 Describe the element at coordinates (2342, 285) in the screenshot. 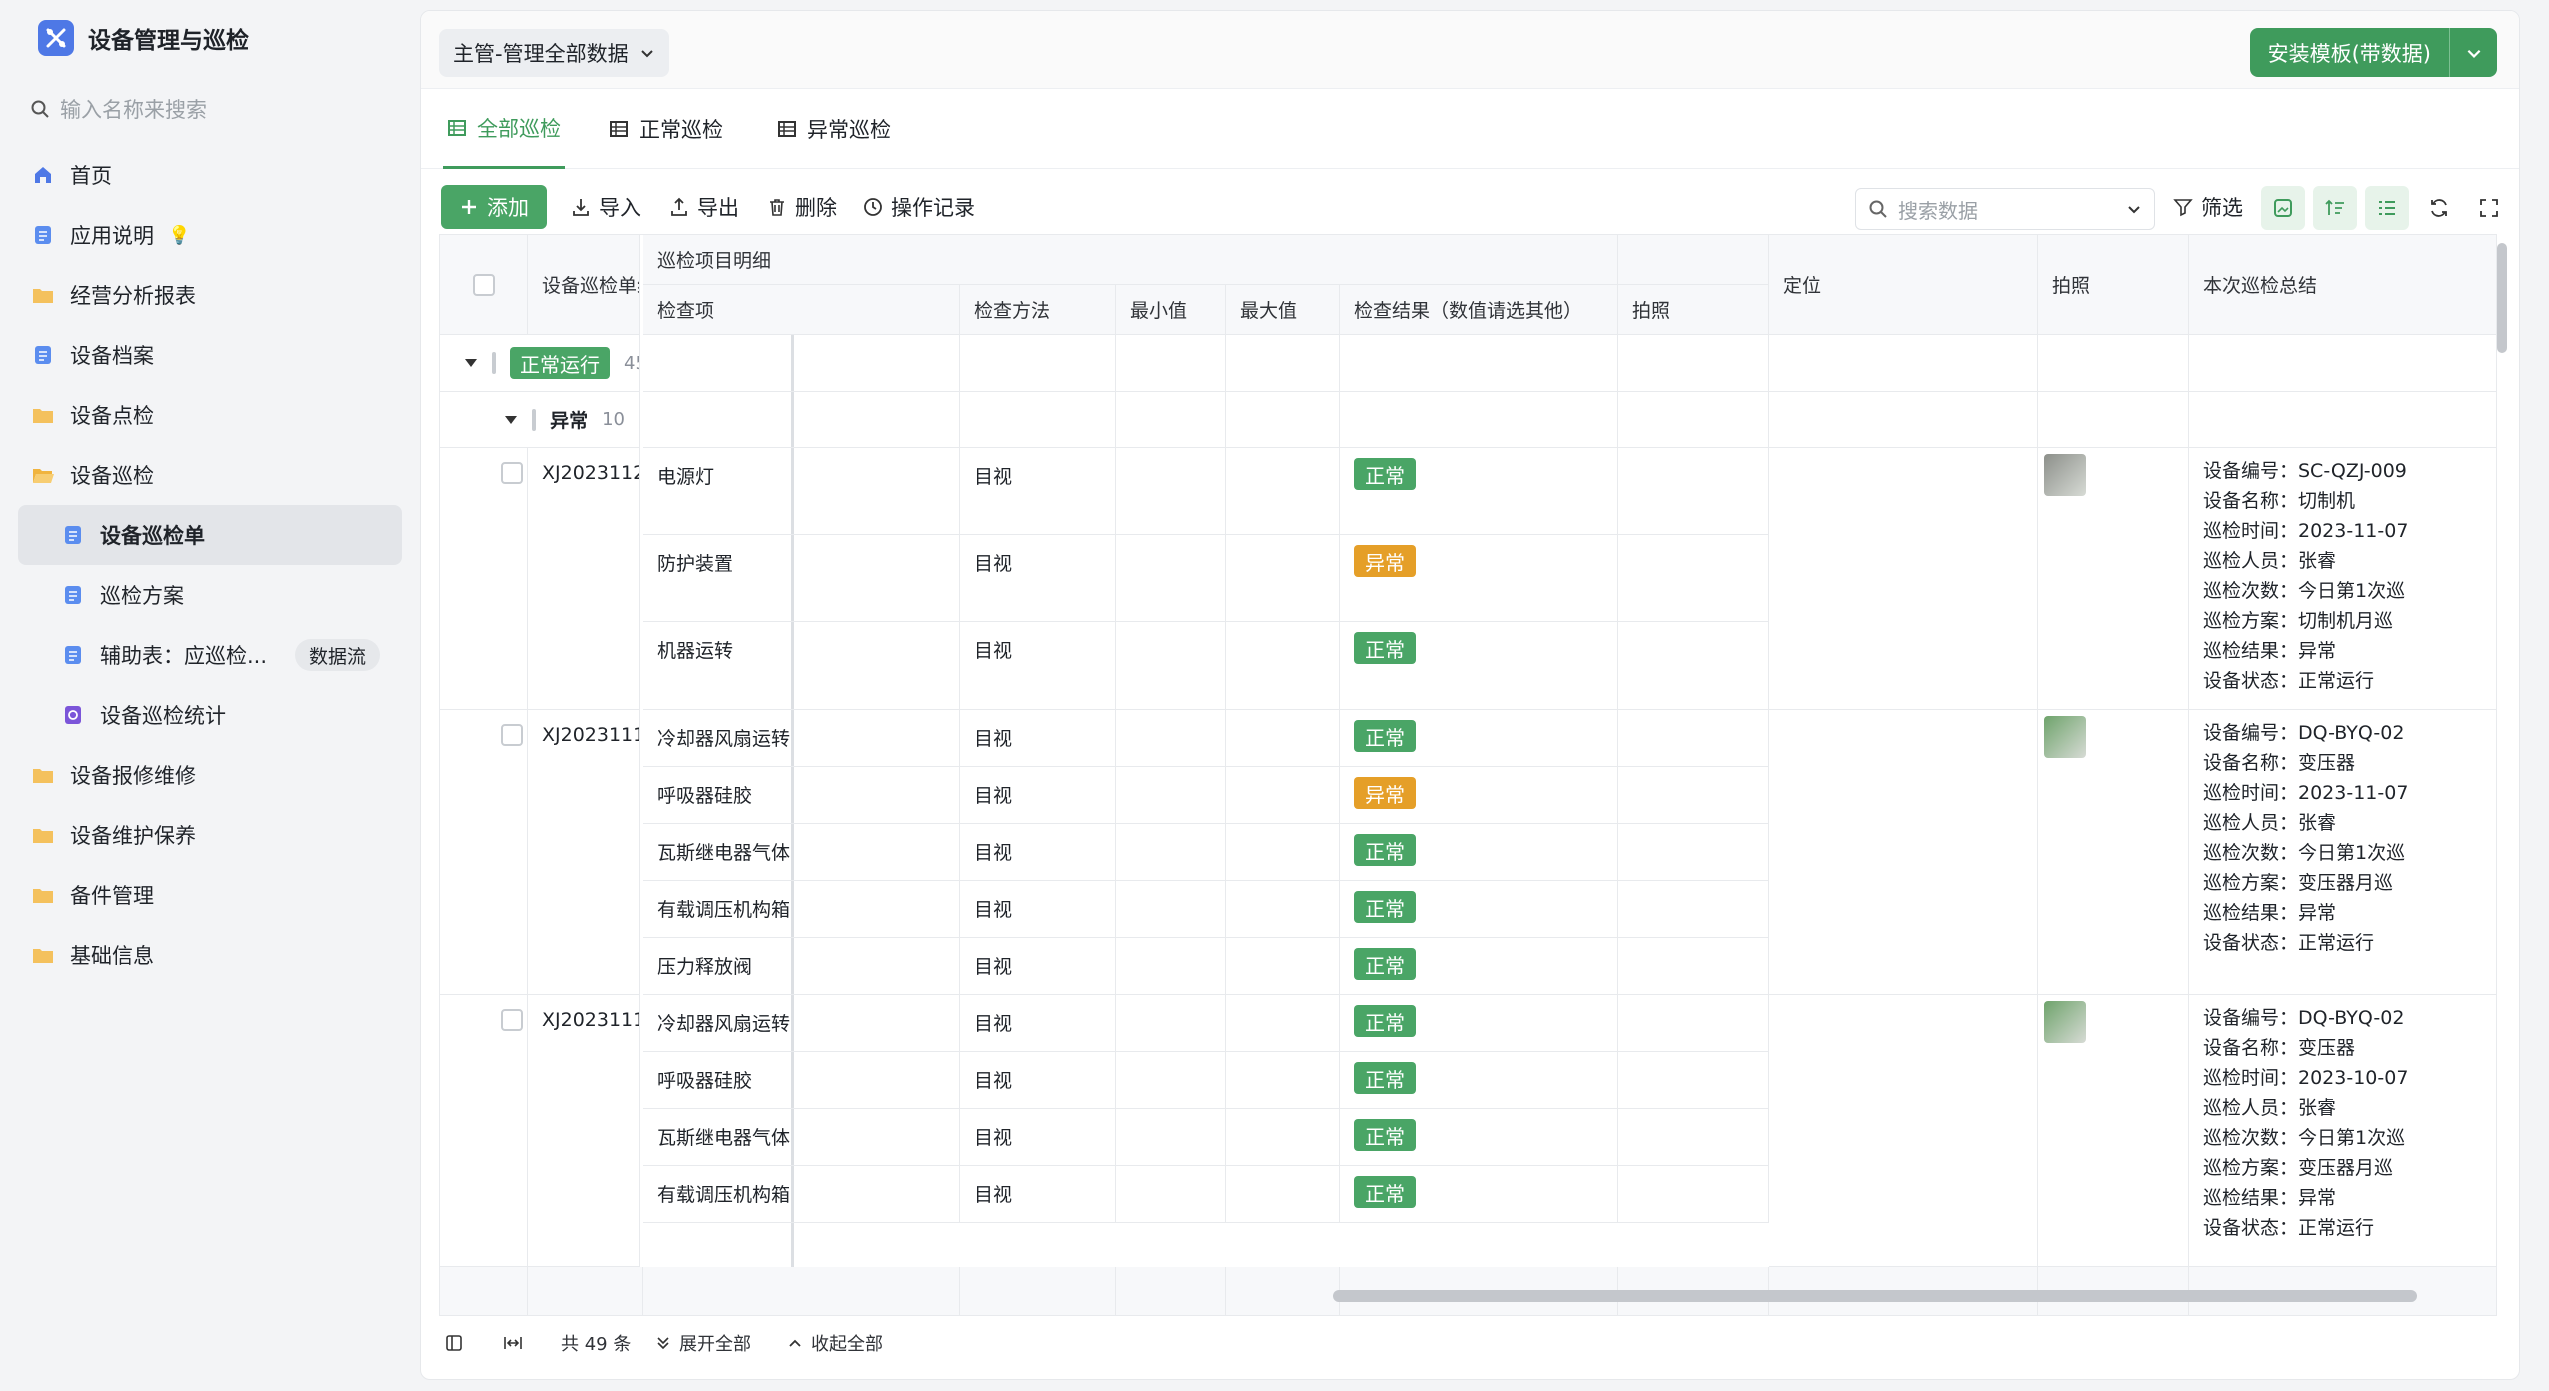

I see `header-summary: 本次巡检总结` at that location.